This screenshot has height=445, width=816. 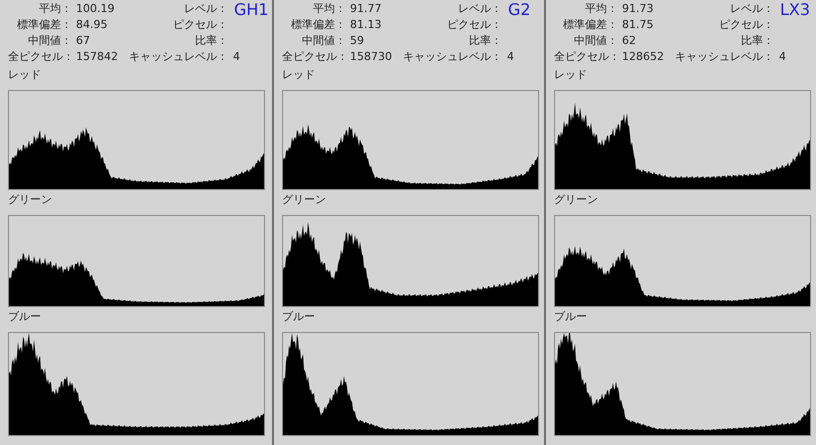 What do you see at coordinates (519, 9) in the screenshot?
I see `camera-label: G2` at bounding box center [519, 9].